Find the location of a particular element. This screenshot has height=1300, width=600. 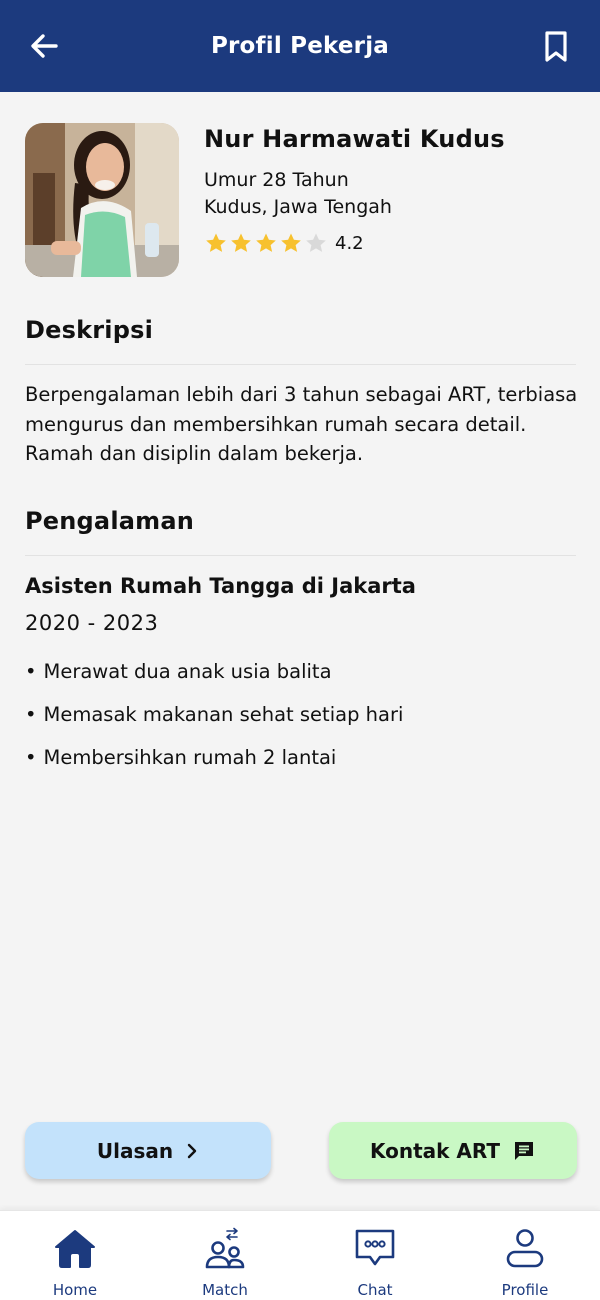

nav-home: Home is located at coordinates (75, 1255).